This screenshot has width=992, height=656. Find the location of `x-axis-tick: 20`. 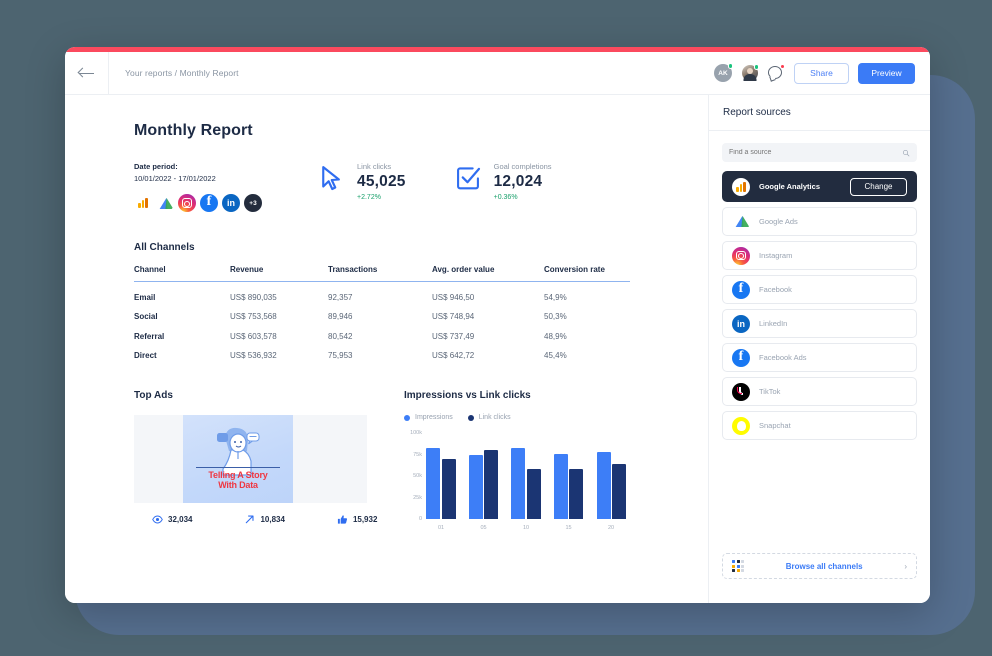

x-axis-tick: 20 is located at coordinates (611, 528).